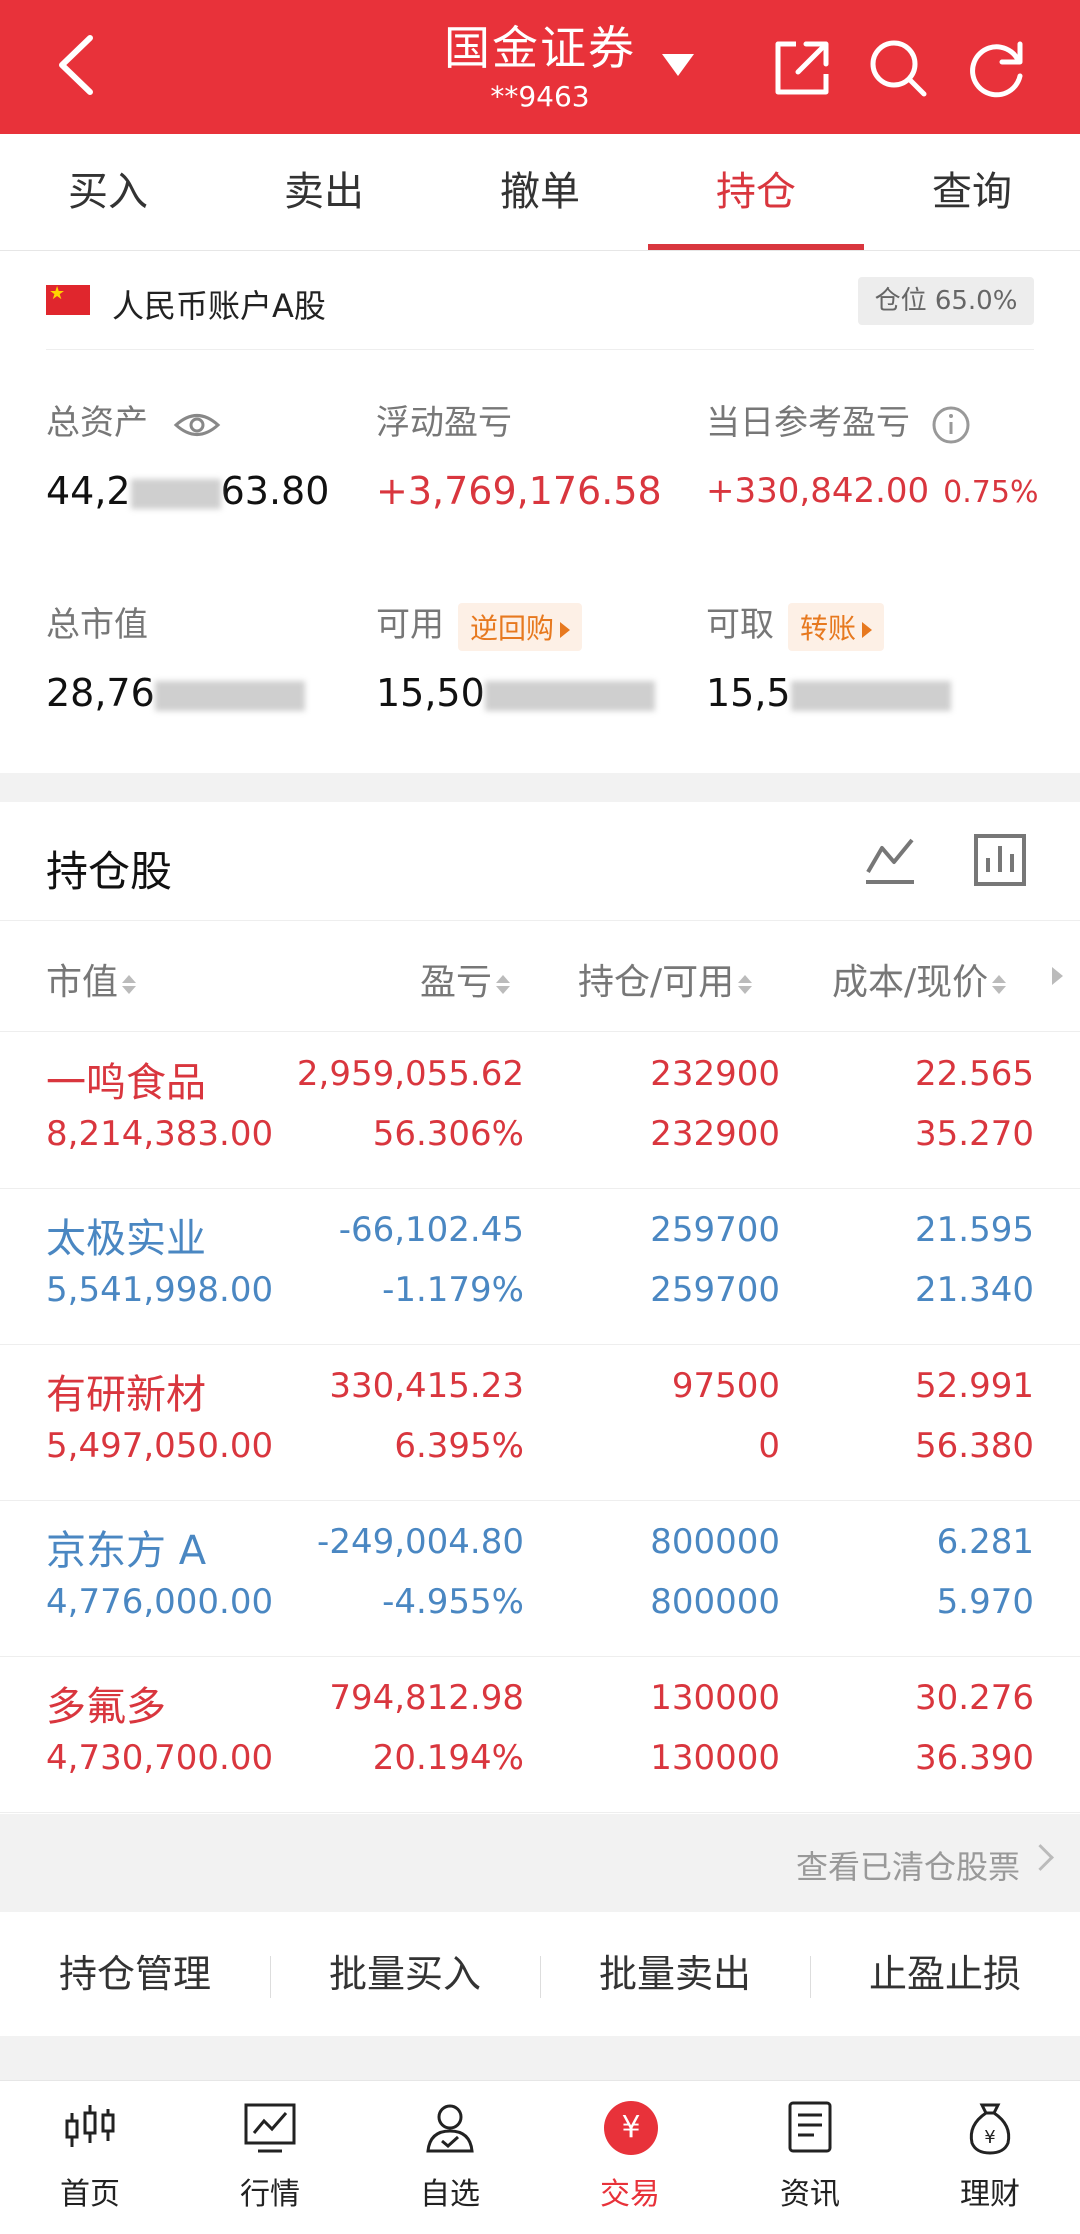 Image resolution: width=1080 pixels, height=2234 pixels. Describe the element at coordinates (160, 1602) in the screenshot. I see `stock-market-value: 4,776,000.00` at that location.